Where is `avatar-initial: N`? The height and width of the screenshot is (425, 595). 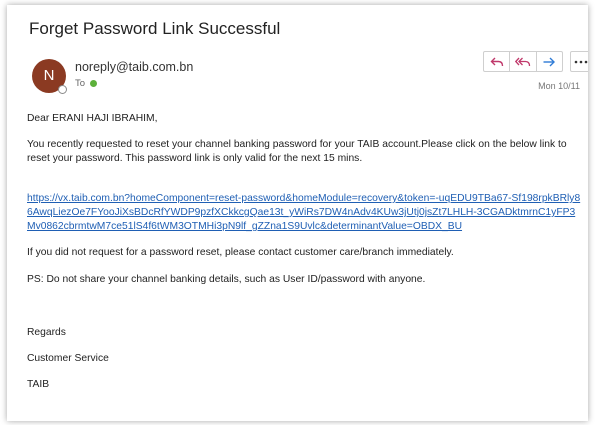 avatar-initial: N is located at coordinates (49, 75).